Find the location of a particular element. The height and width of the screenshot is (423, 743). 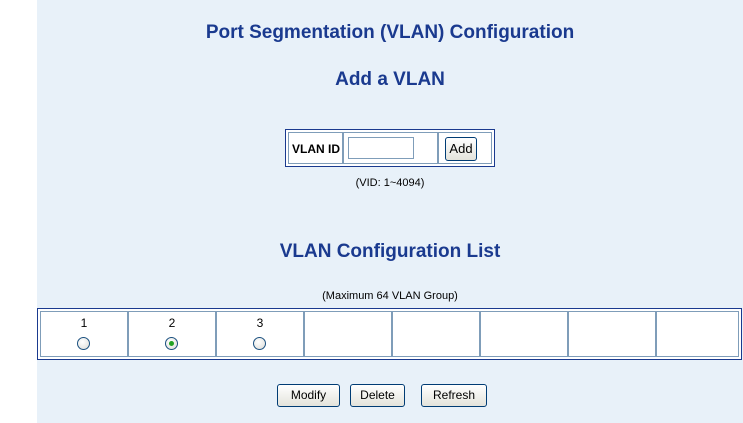

vlan-cell: 1 is located at coordinates (84, 334).